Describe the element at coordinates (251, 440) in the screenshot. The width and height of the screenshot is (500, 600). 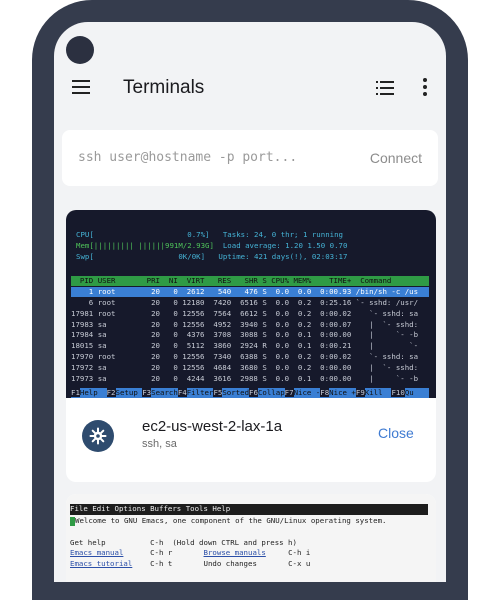
I see `session-info: ec2-us-west-2-lax-1a ssh, sa Close` at that location.